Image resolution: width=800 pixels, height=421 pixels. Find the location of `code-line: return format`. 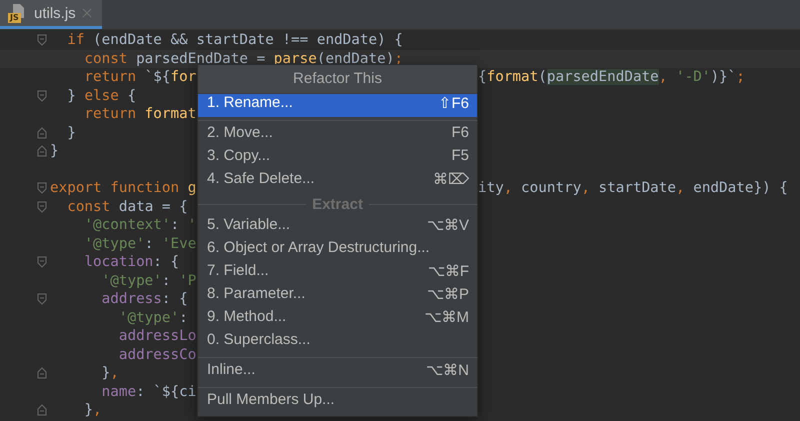

code-line: return format is located at coordinates (139, 114).